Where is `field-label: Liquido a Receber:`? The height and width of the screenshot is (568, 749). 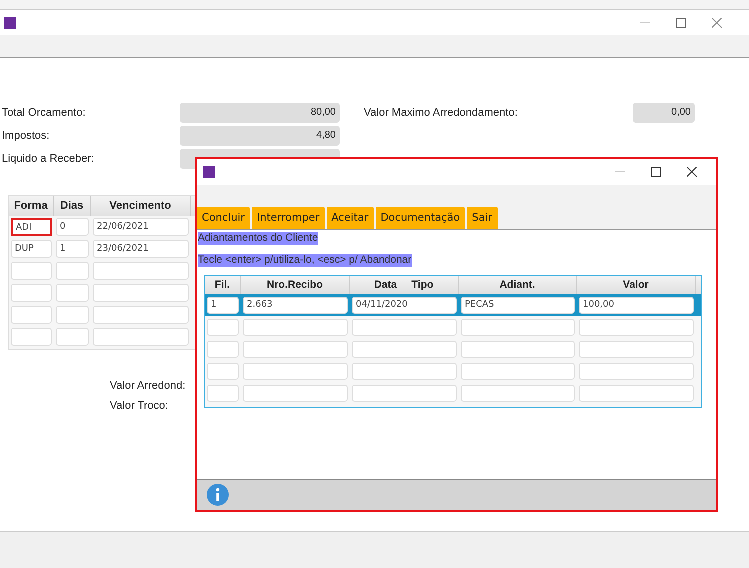 field-label: Liquido a Receber: is located at coordinates (48, 158).